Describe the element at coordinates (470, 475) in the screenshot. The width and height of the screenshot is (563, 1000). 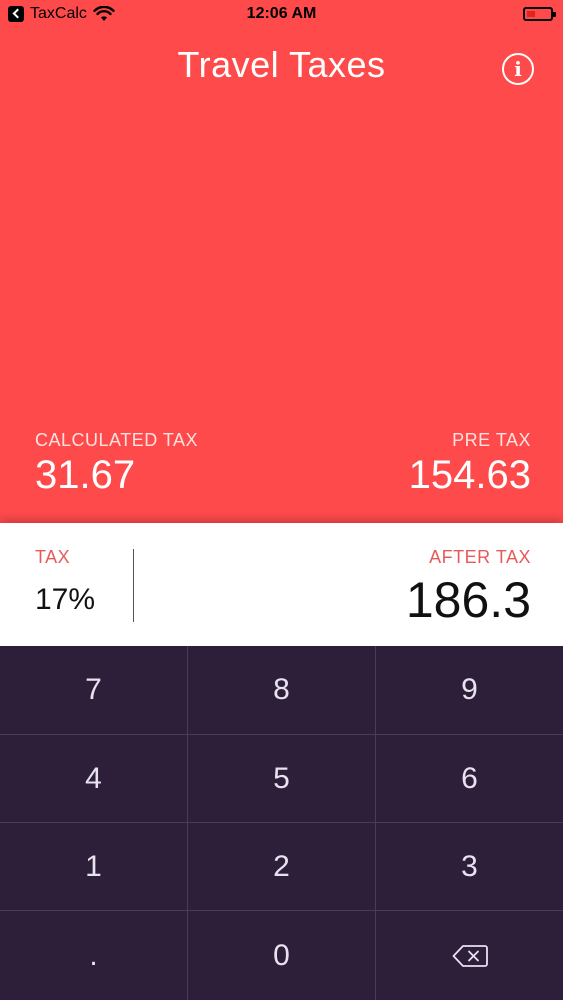
I see `pre-tax-value: 154.63` at that location.